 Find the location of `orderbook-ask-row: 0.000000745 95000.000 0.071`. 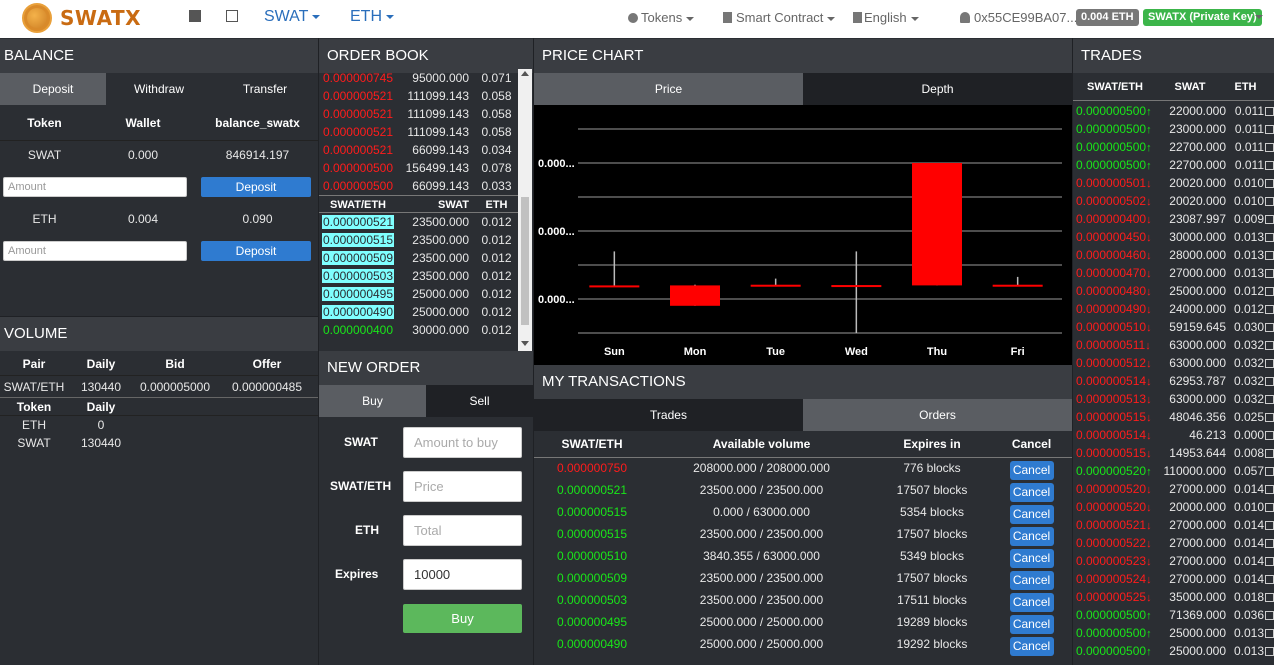

orderbook-ask-row: 0.000000745 95000.000 0.071 is located at coordinates (418, 78).